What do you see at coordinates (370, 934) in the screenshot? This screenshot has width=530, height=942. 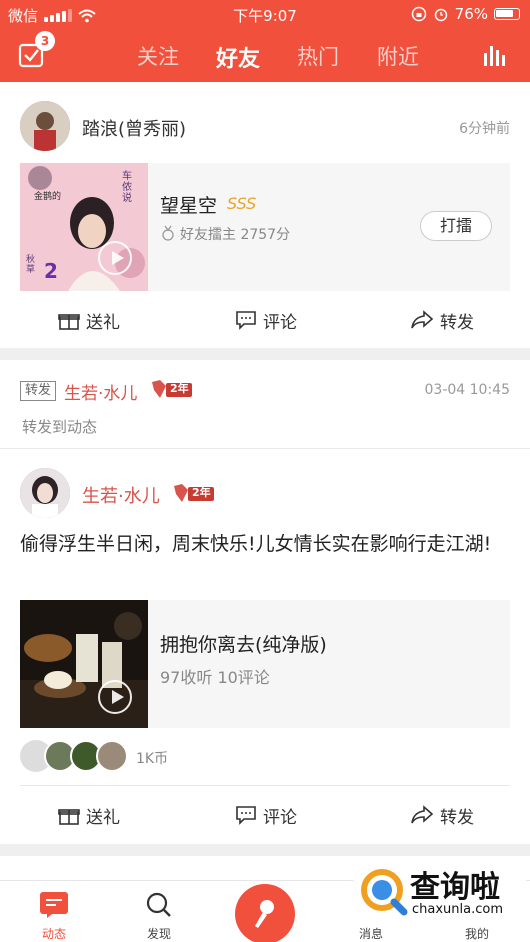 I see `tab-messages-label: 消息` at bounding box center [370, 934].